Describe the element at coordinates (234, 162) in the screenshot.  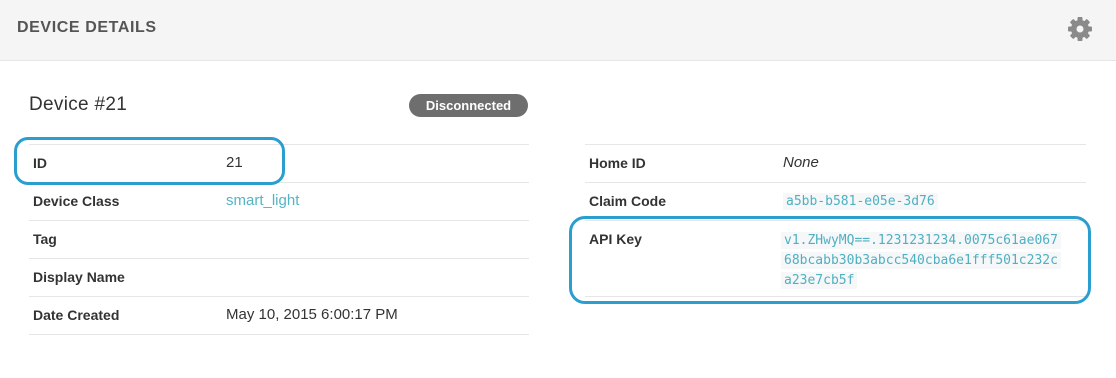
I see `value-id: 21` at that location.